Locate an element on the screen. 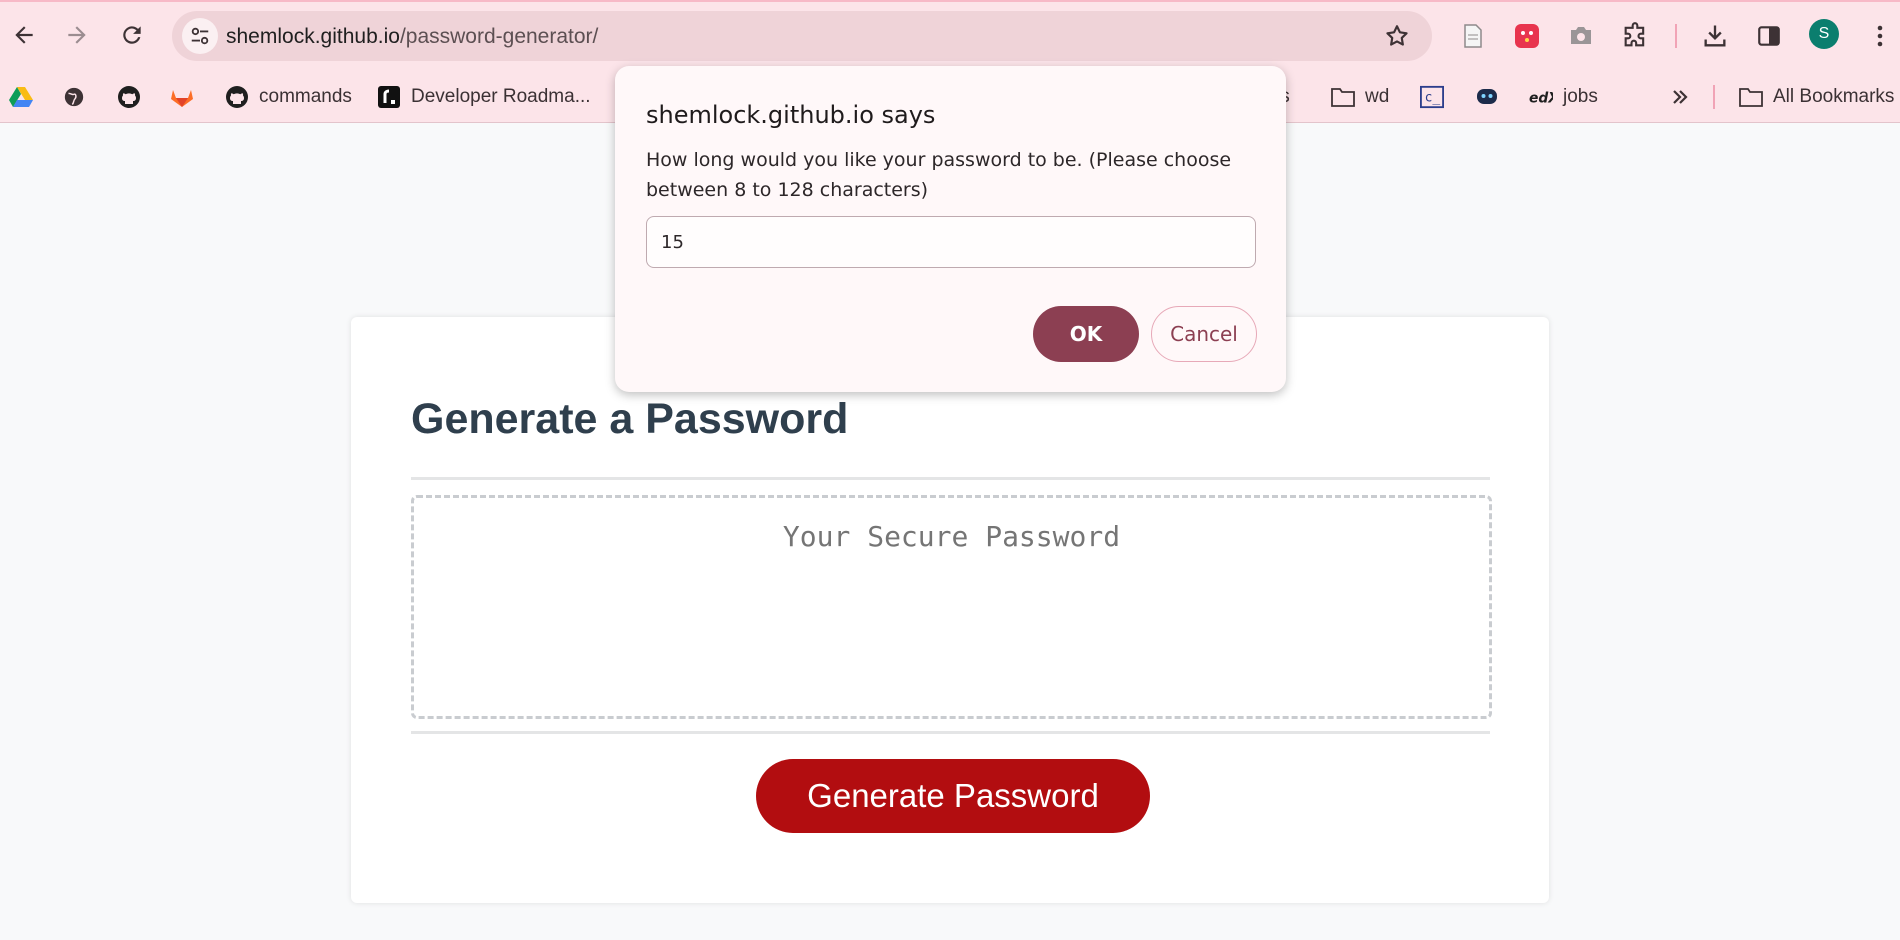  bookmarks-overflow-button is located at coordinates (1680, 97).